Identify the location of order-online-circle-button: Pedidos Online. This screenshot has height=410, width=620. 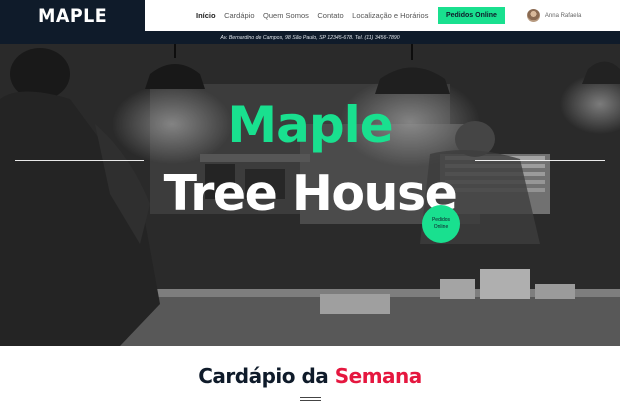
(441, 224).